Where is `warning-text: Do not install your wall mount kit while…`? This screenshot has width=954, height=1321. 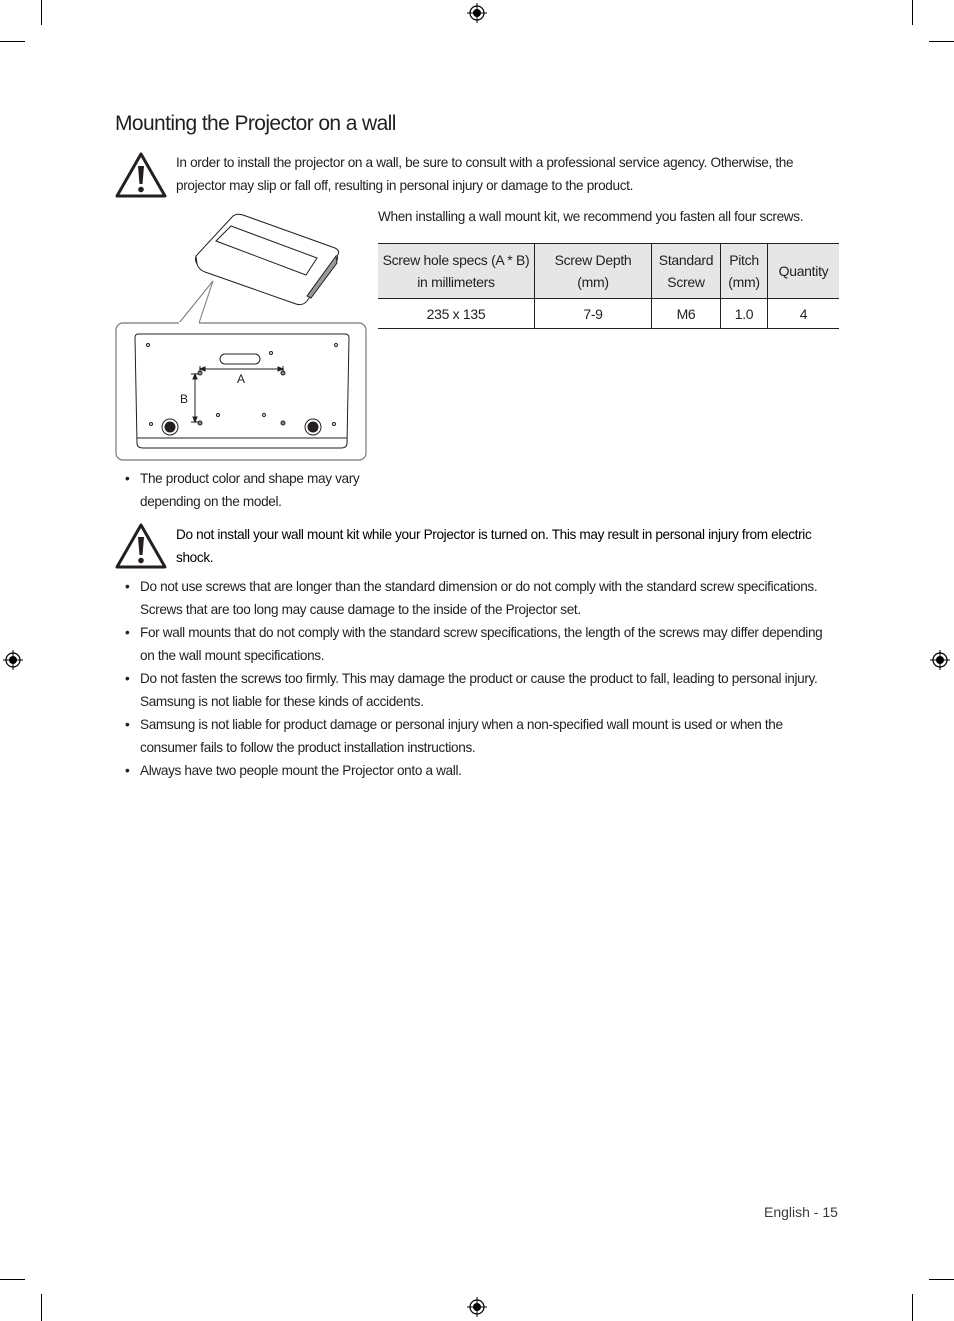
warning-text: Do not install your wall mount kit while… is located at coordinates (494, 546).